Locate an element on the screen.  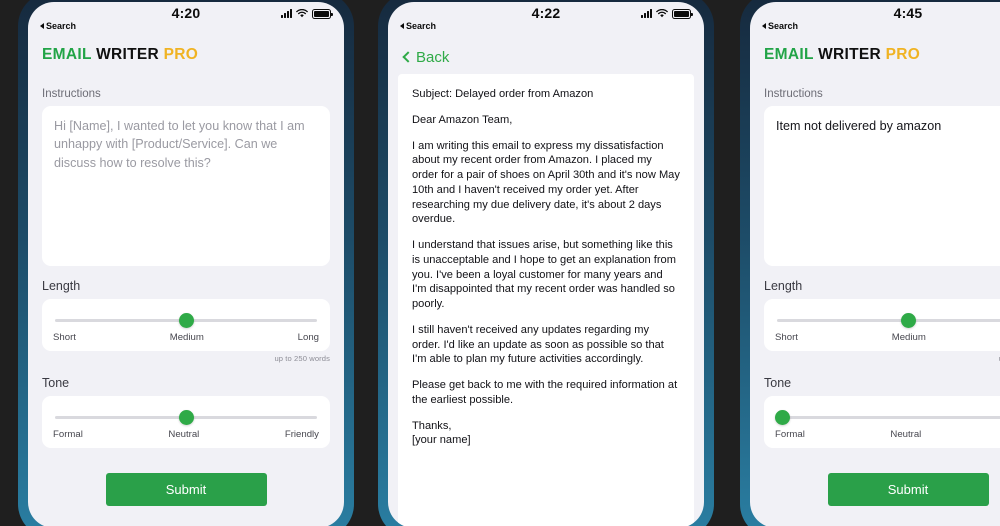
word-limit-note: upto 250 words is located at coordinates (882, 358).